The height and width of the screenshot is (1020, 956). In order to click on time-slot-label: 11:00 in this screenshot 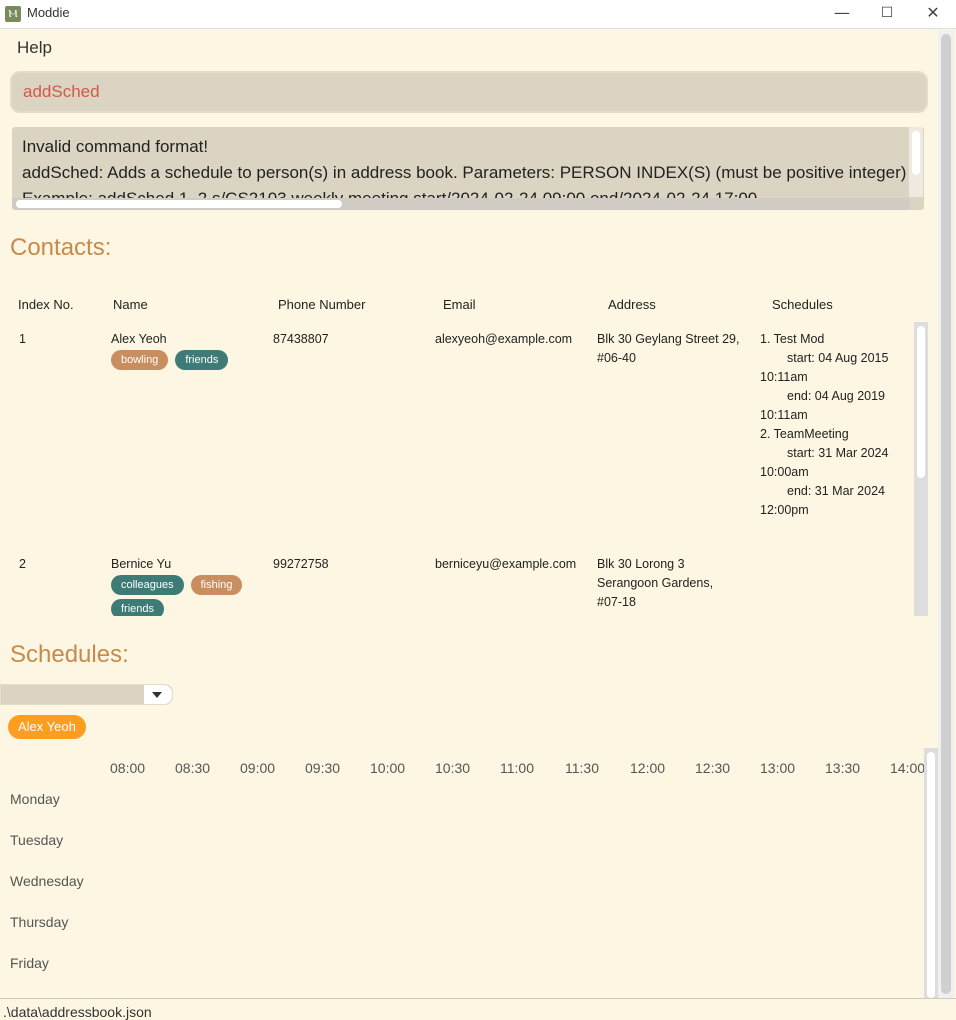, I will do `click(517, 768)`.